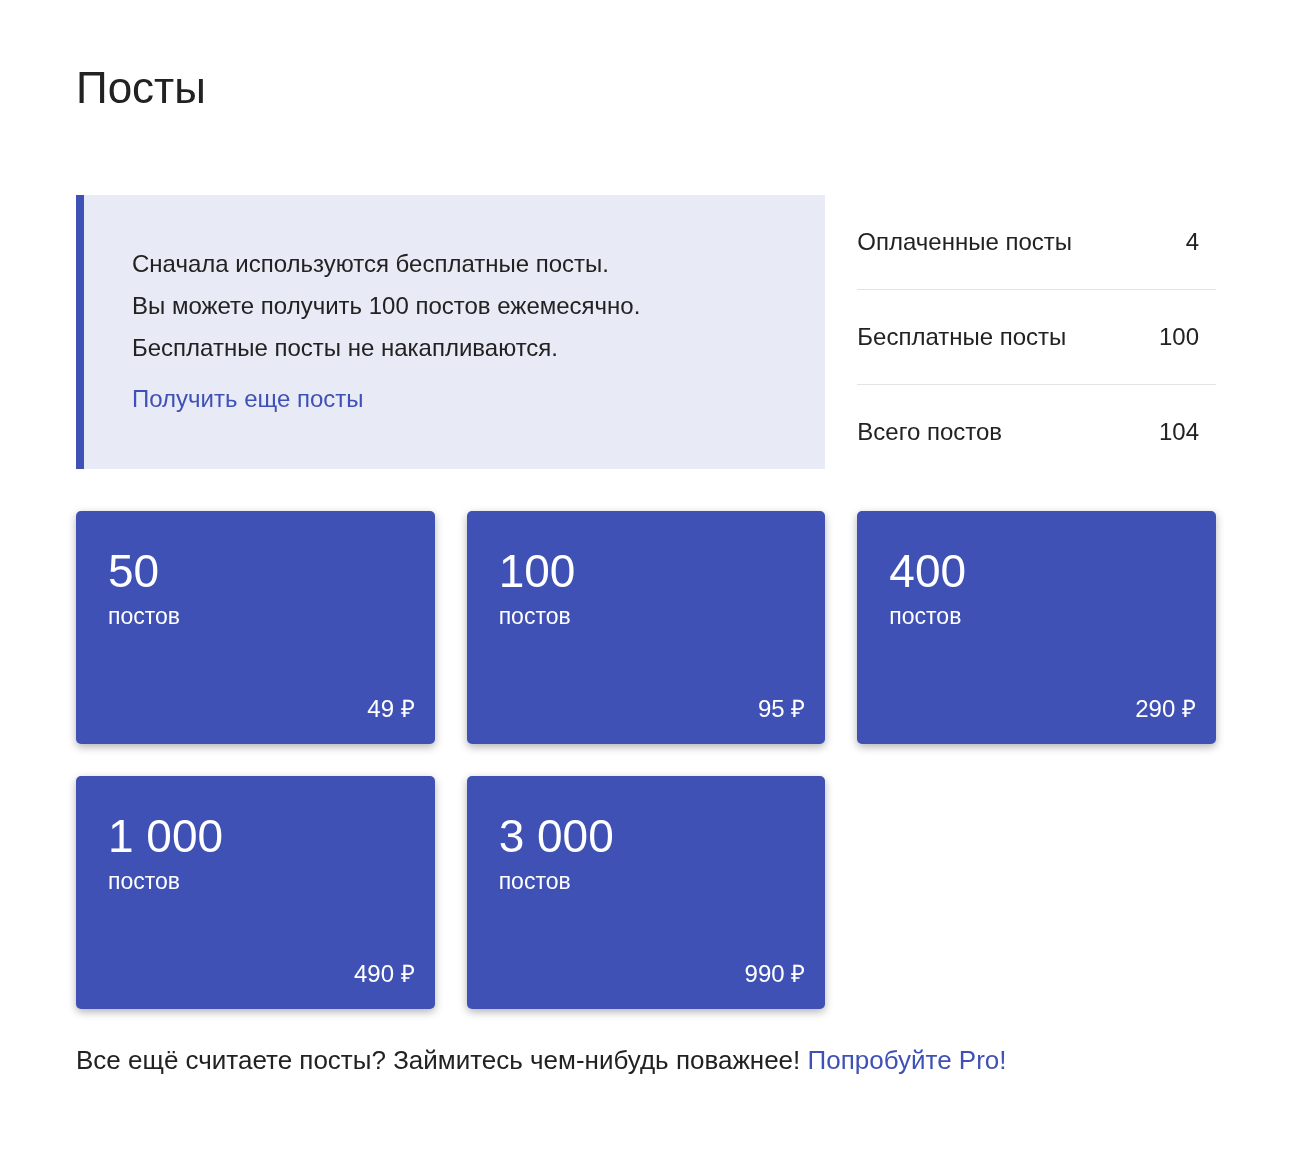  I want to click on package-count: 3 000, so click(556, 835).